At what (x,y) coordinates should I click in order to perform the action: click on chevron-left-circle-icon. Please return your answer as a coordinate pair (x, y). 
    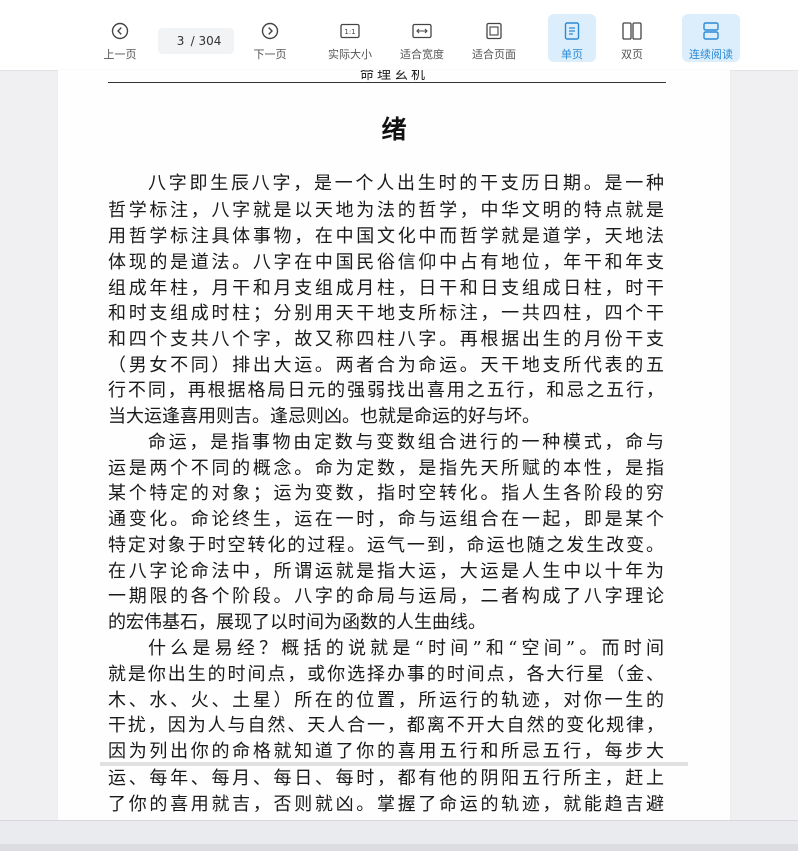
    Looking at the image, I should click on (120, 31).